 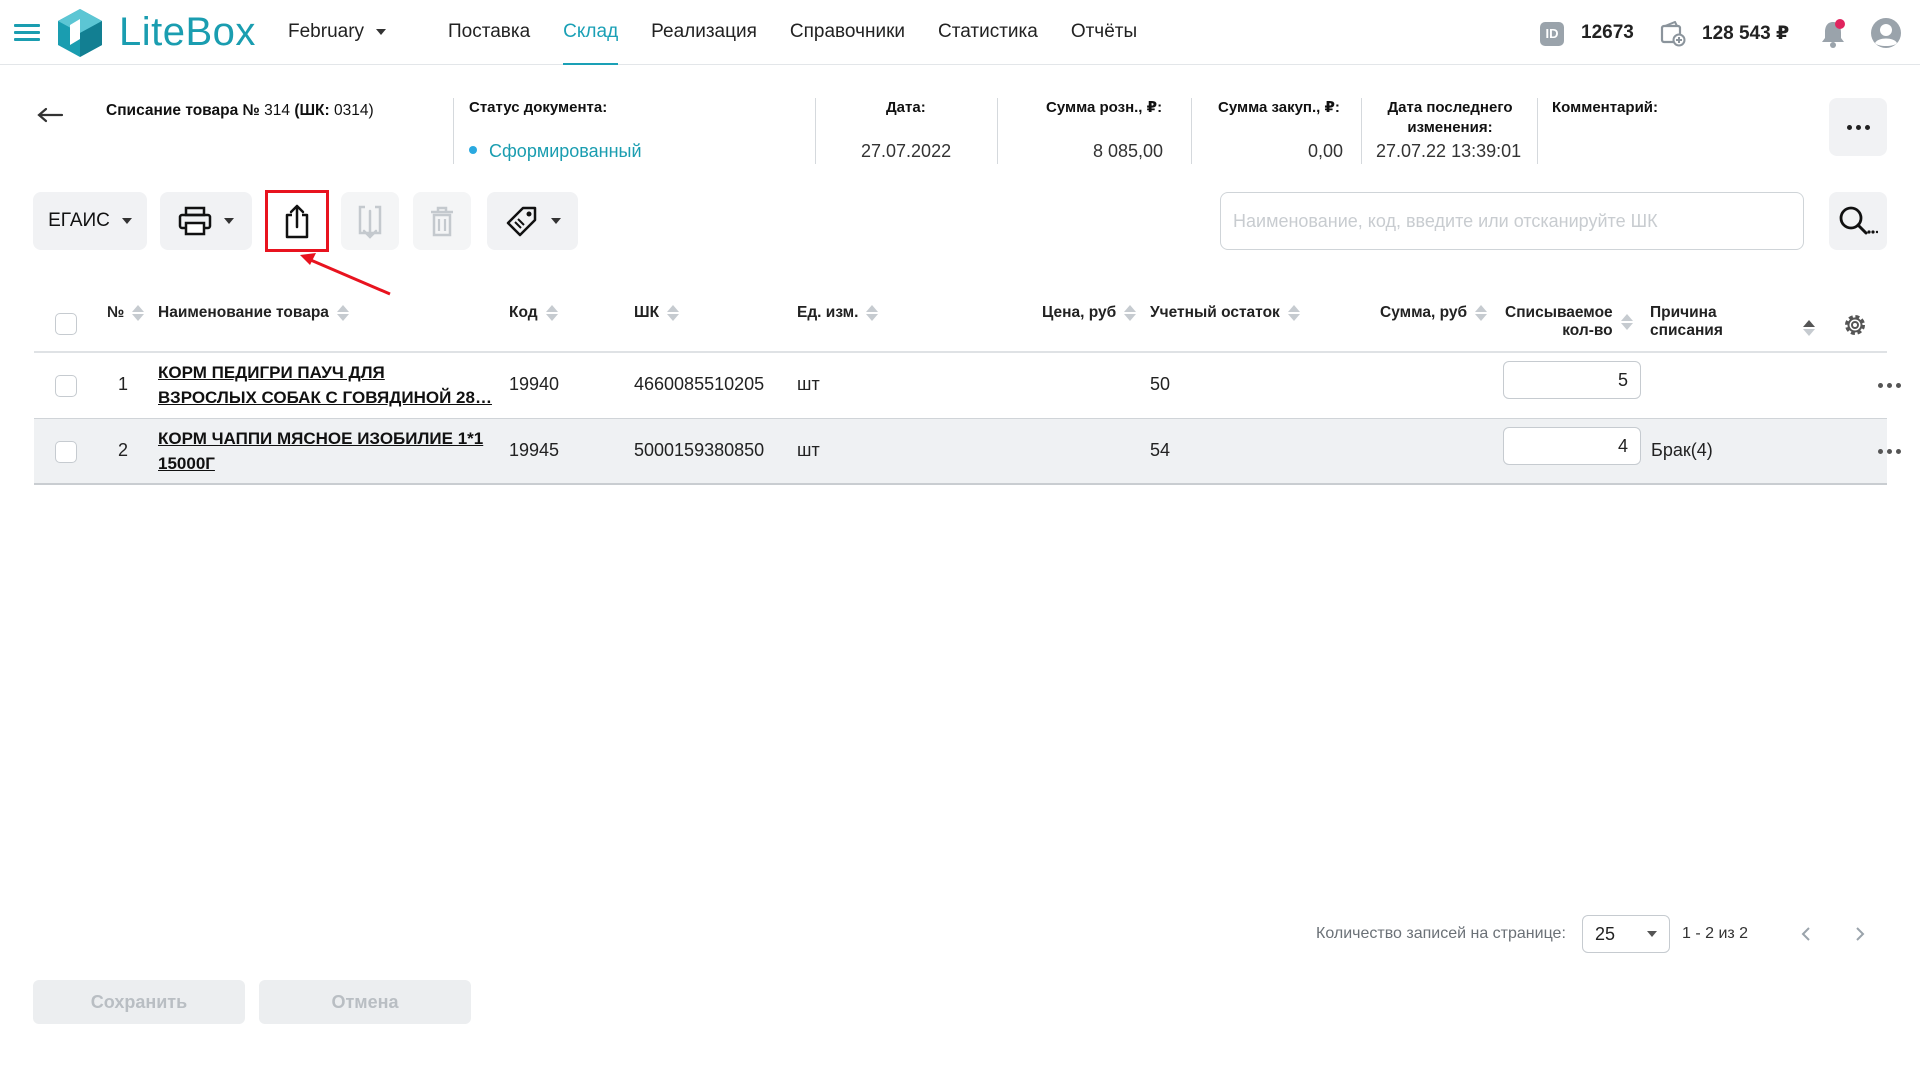 I want to click on nav-item-sales: Реализация, so click(x=704, y=32).